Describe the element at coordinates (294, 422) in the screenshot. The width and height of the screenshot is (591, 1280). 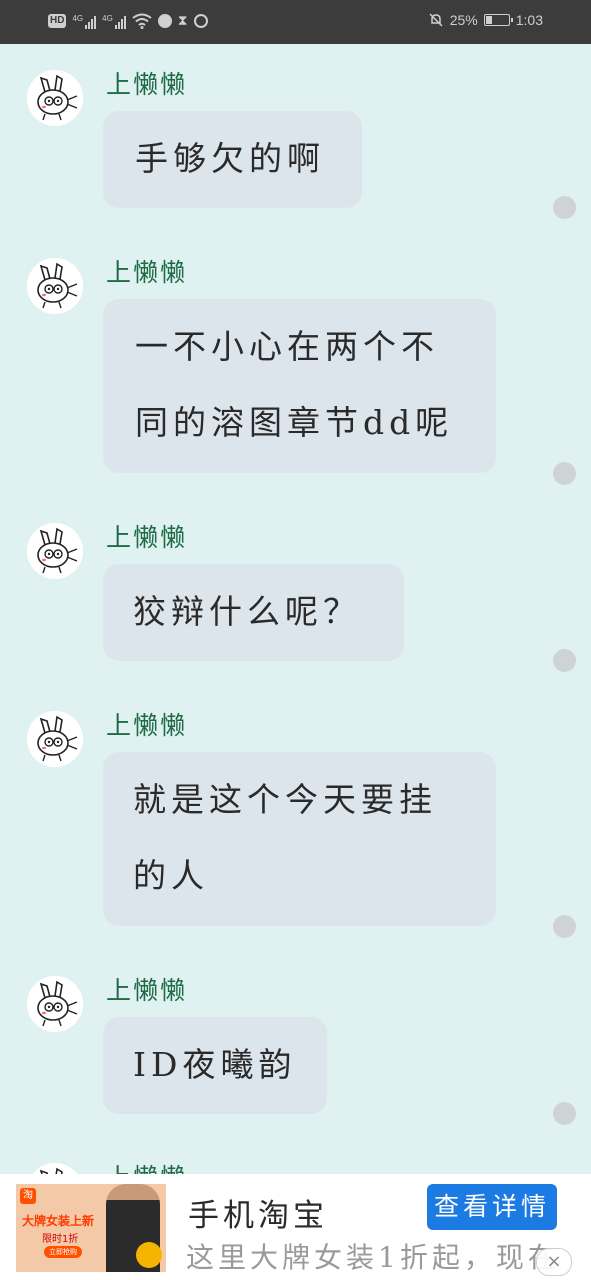
I see `message-text: 同的溶图章节dd呢` at that location.